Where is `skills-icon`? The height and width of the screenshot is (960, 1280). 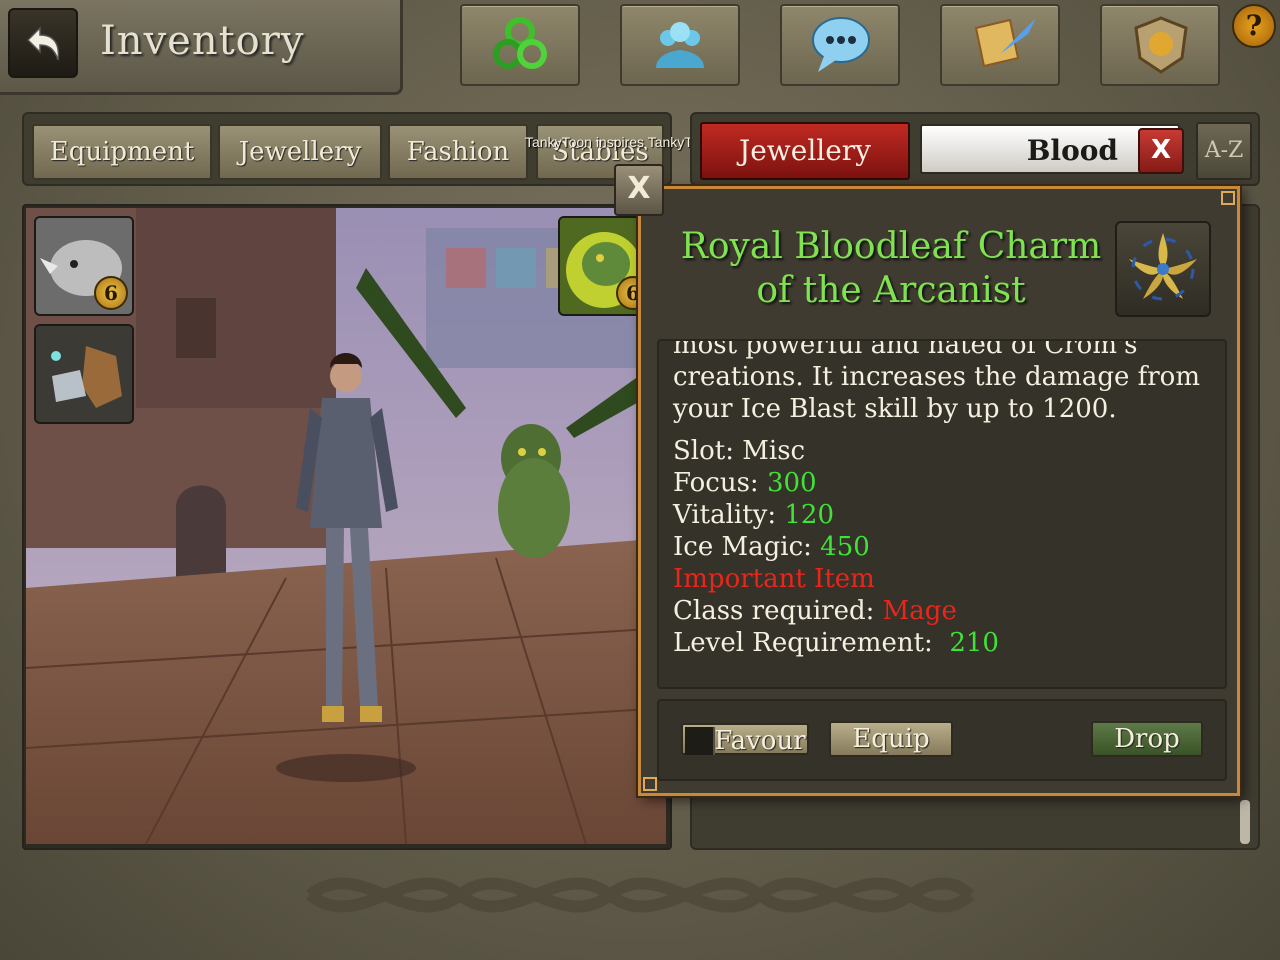 skills-icon is located at coordinates (520, 43).